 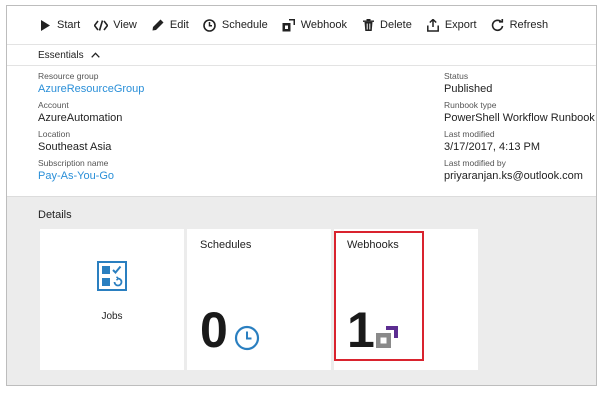 What do you see at coordinates (68, 76) in the screenshot?
I see `field-label: Resource group` at bounding box center [68, 76].